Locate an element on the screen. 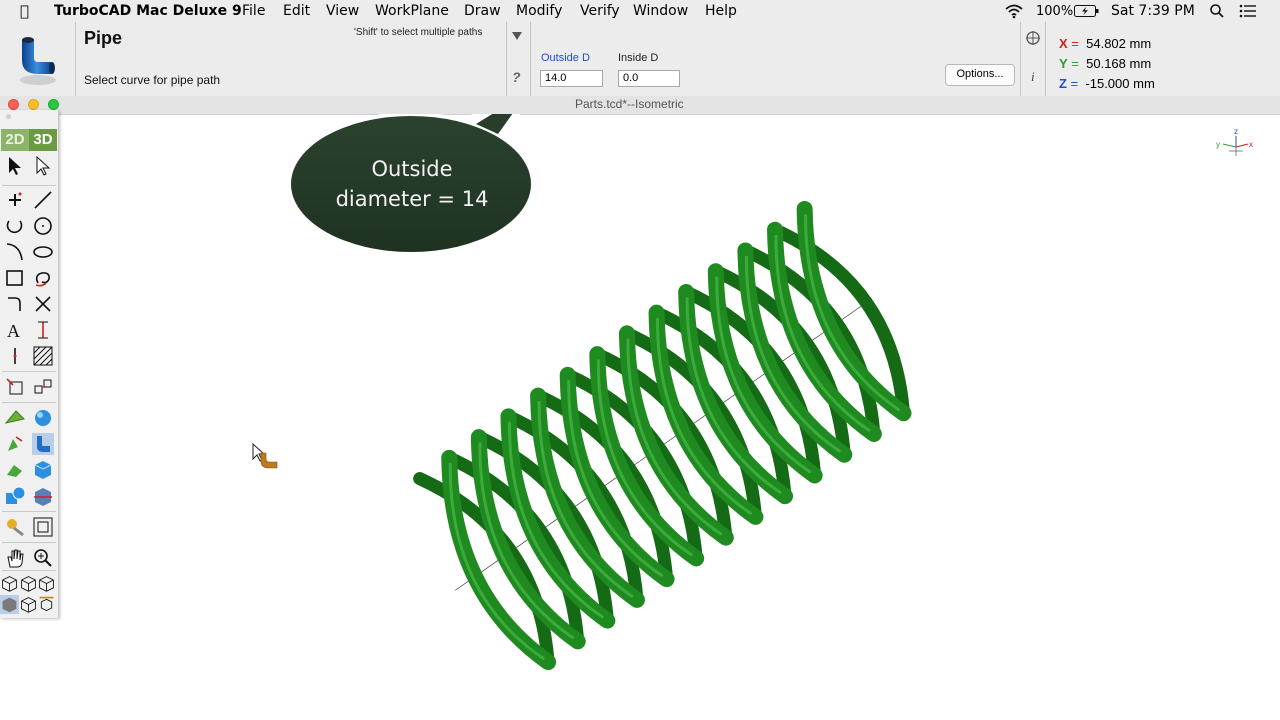  window-title-bar: Parts.tcd*--Isometric is located at coordinates (640, 105).